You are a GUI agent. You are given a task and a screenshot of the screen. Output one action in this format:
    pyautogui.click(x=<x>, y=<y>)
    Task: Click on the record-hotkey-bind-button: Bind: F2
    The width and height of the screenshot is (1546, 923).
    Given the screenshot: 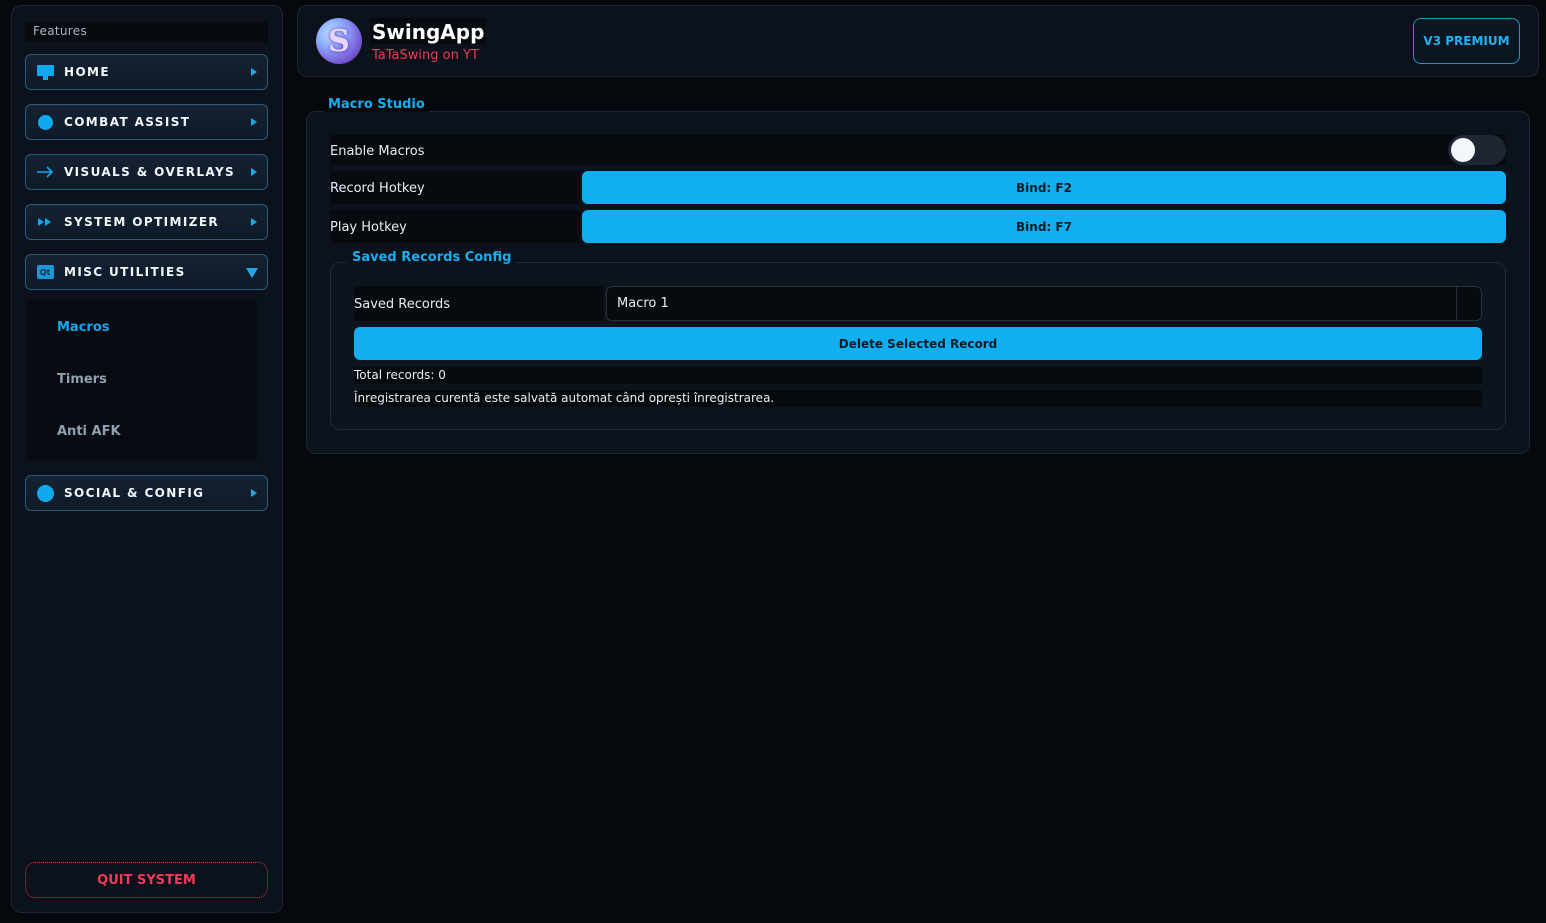 What is the action you would take?
    pyautogui.click(x=1044, y=187)
    